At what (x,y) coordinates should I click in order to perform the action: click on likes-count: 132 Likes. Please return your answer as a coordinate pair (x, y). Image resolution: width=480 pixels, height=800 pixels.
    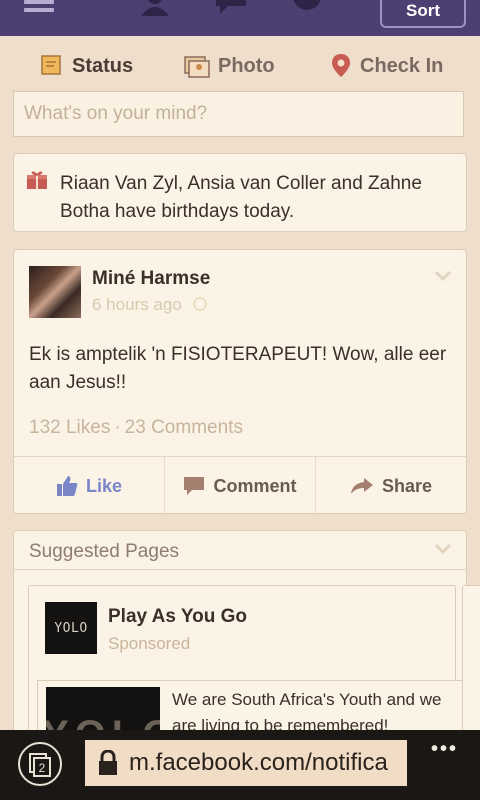
    Looking at the image, I should click on (69, 427).